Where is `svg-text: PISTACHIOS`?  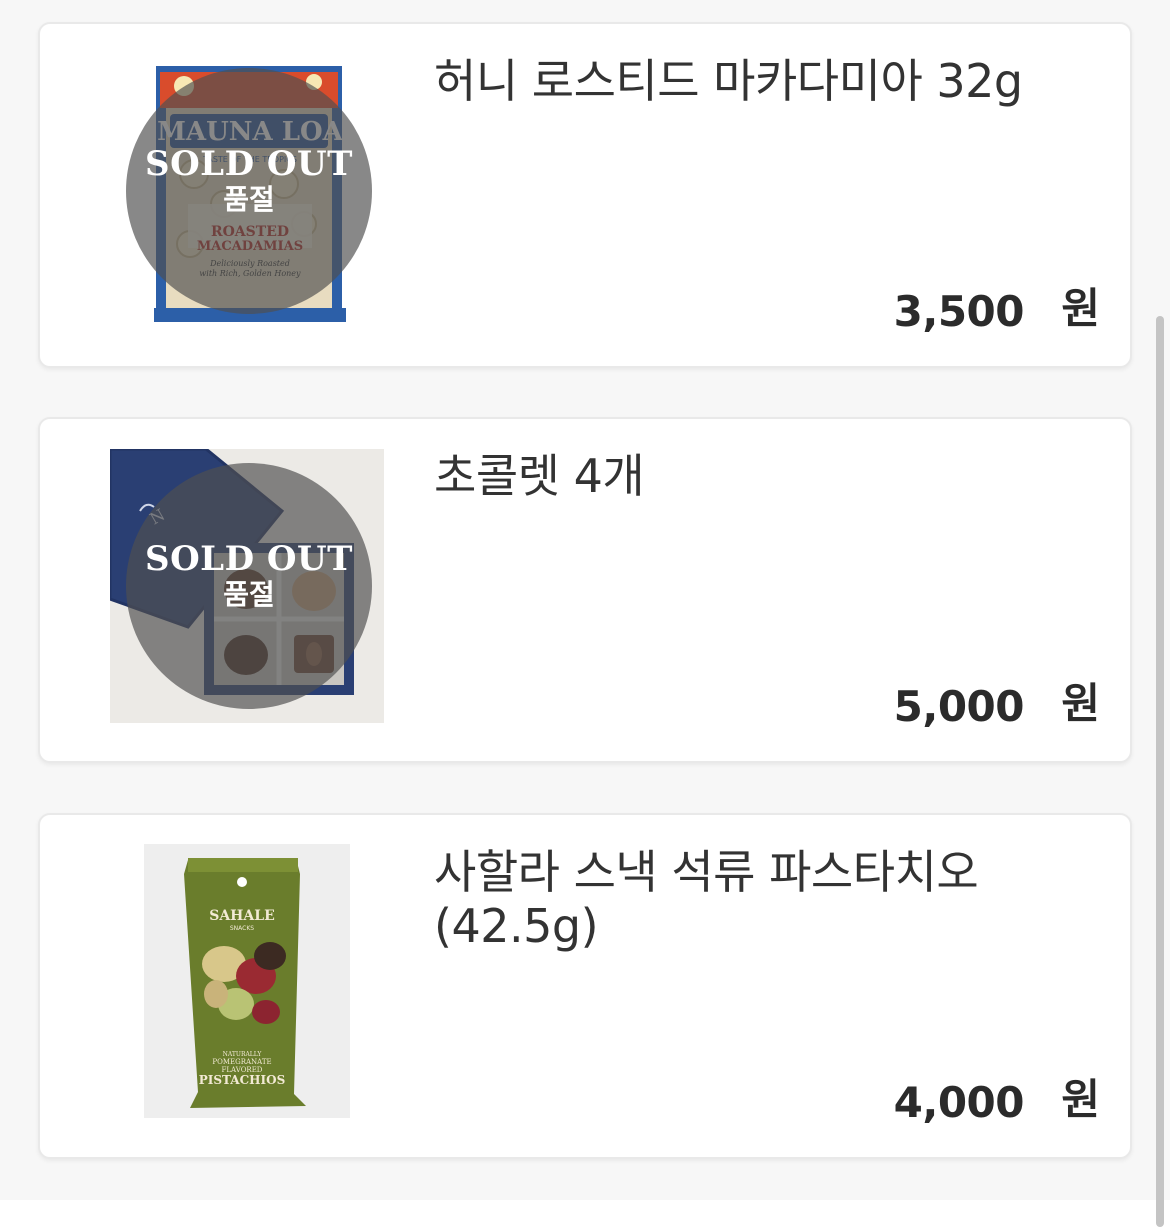 svg-text: PISTACHIOS is located at coordinates (242, 1080).